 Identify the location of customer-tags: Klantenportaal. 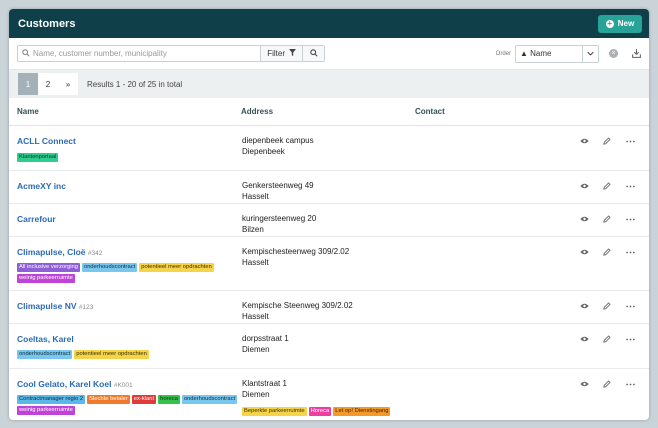
(128, 157).